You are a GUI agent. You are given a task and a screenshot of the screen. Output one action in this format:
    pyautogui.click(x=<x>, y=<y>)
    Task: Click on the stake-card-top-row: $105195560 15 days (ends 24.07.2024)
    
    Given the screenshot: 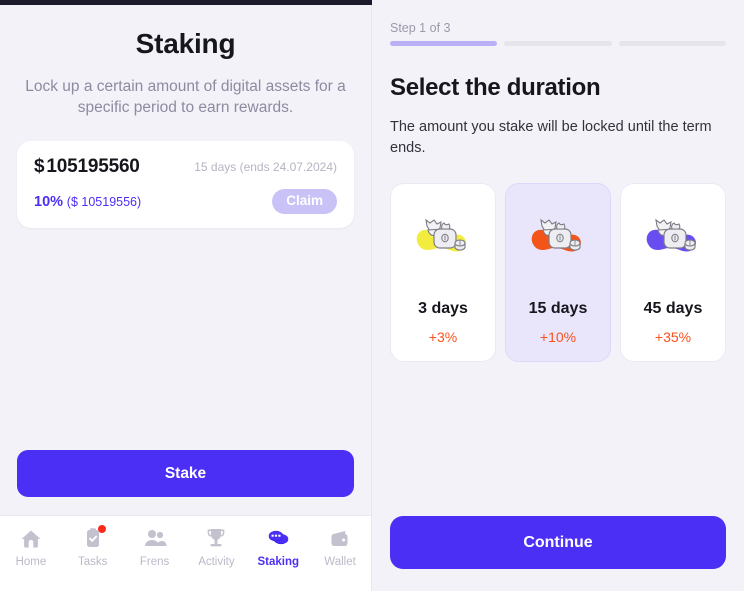 What is the action you would take?
    pyautogui.click(x=185, y=167)
    